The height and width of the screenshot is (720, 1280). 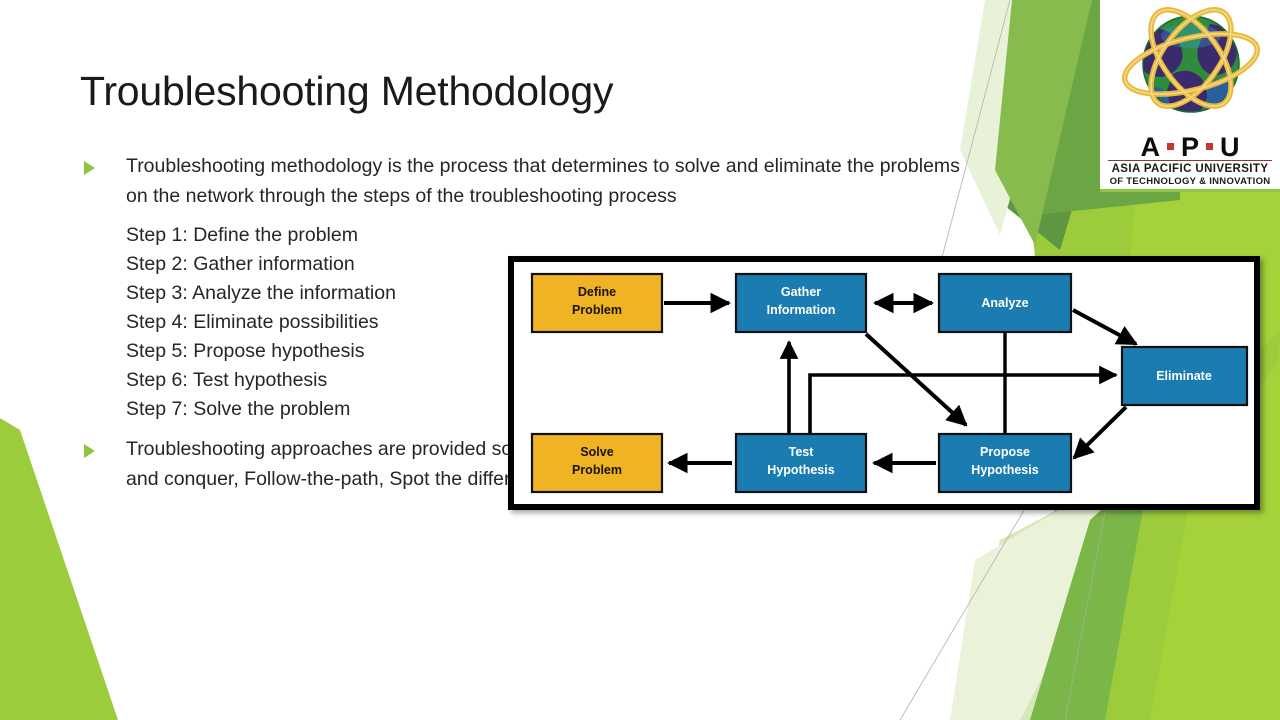 I want to click on edge-test-to-eliminate, so click(x=963, y=399).